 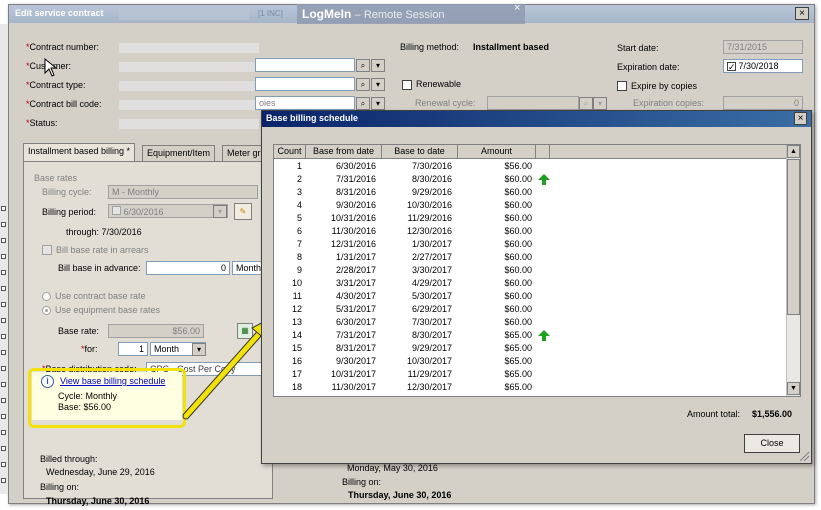 I want to click on row-to-date: 6/29/2017, so click(x=431, y=309).